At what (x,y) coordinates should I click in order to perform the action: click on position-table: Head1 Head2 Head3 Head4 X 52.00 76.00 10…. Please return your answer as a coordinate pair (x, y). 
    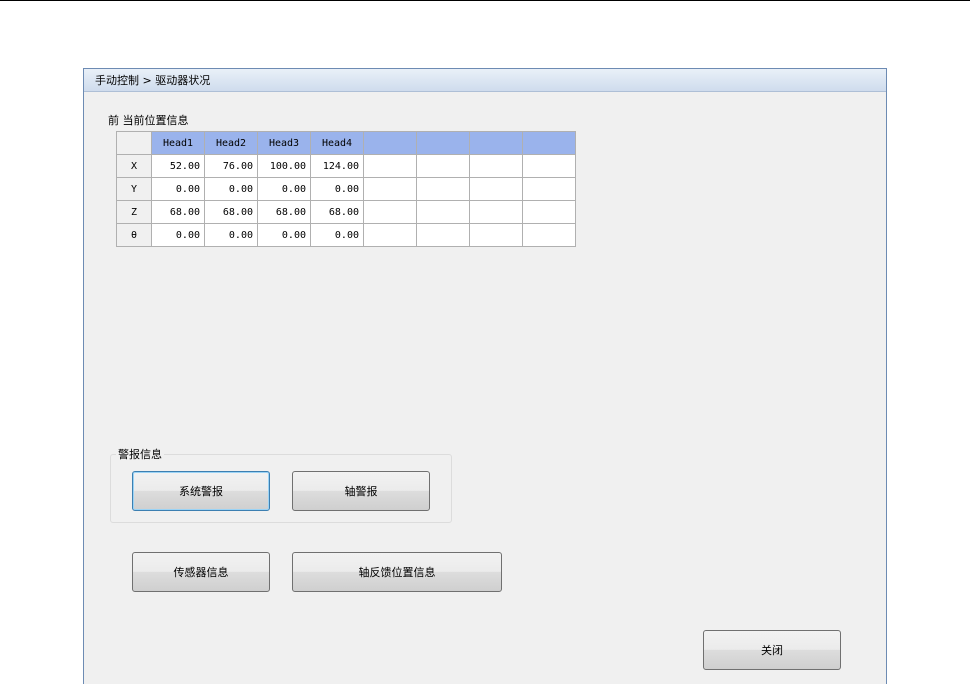
    Looking at the image, I should click on (346, 189).